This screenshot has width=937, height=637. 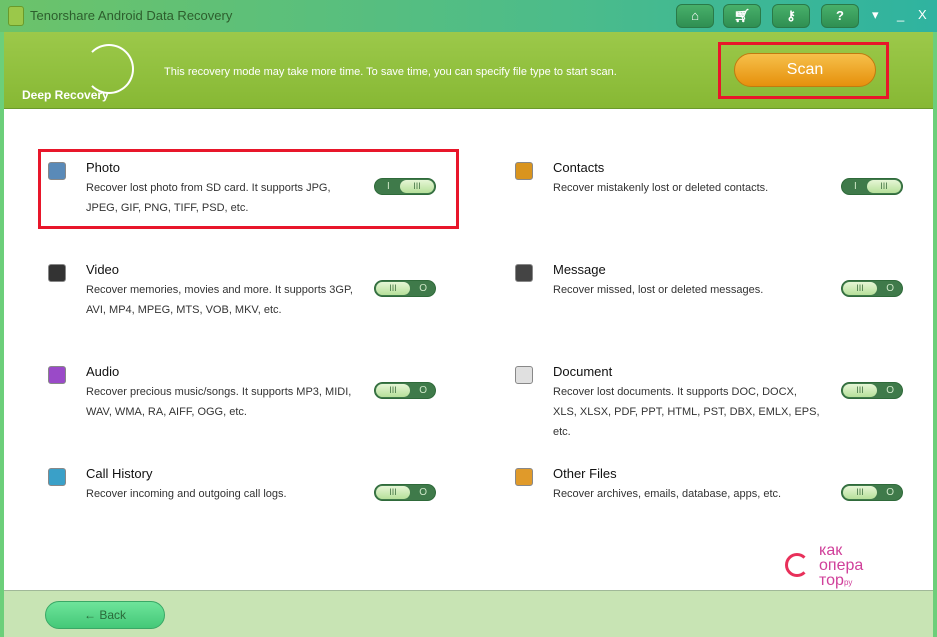 I want to click on document-icon, so click(x=524, y=375).